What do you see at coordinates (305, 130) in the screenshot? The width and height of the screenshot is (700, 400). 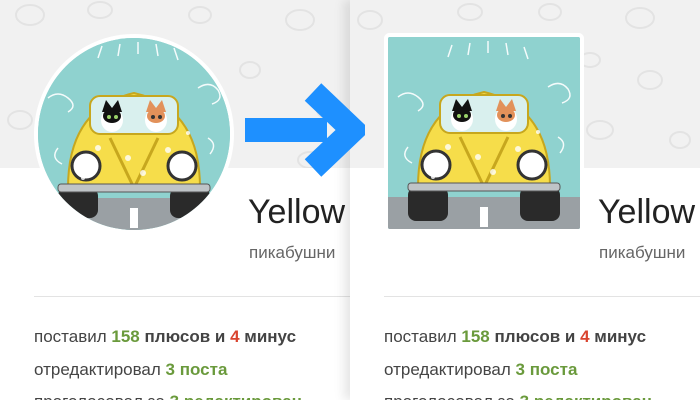 I see `arrow-right-icon` at bounding box center [305, 130].